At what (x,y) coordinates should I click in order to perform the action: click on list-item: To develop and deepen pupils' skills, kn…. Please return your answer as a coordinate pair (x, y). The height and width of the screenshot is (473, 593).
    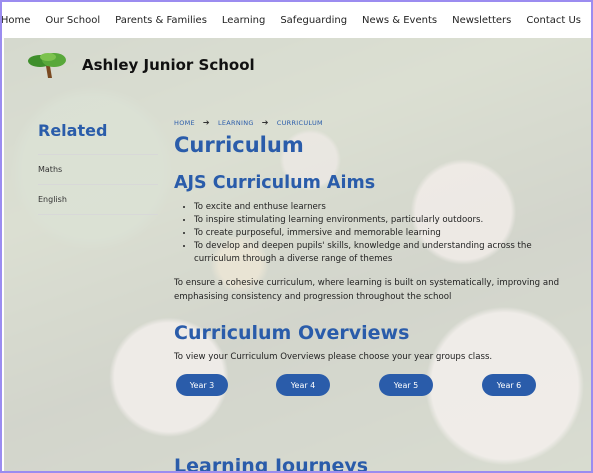
    Looking at the image, I should click on (384, 253).